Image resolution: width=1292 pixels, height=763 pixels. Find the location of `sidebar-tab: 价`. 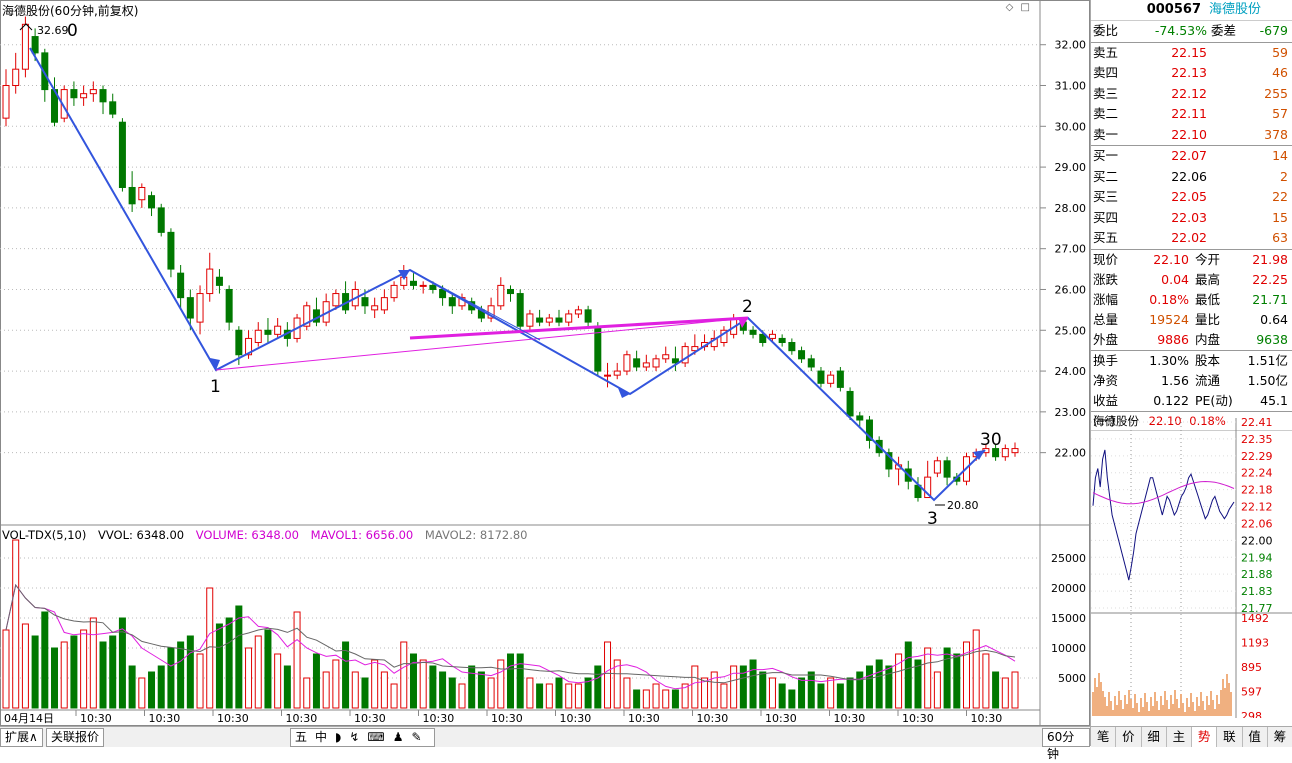

sidebar-tab: 价 is located at coordinates (1129, 737).